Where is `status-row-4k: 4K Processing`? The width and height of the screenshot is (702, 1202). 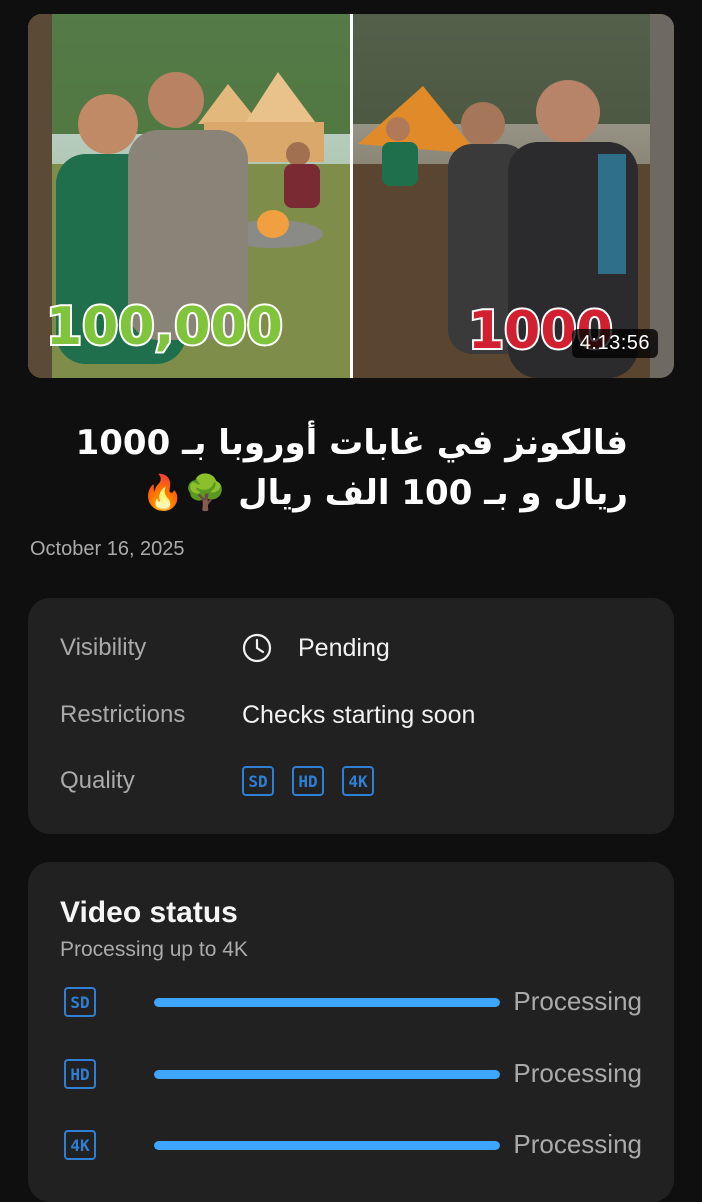
status-row-4k: 4K Processing is located at coordinates (351, 1145).